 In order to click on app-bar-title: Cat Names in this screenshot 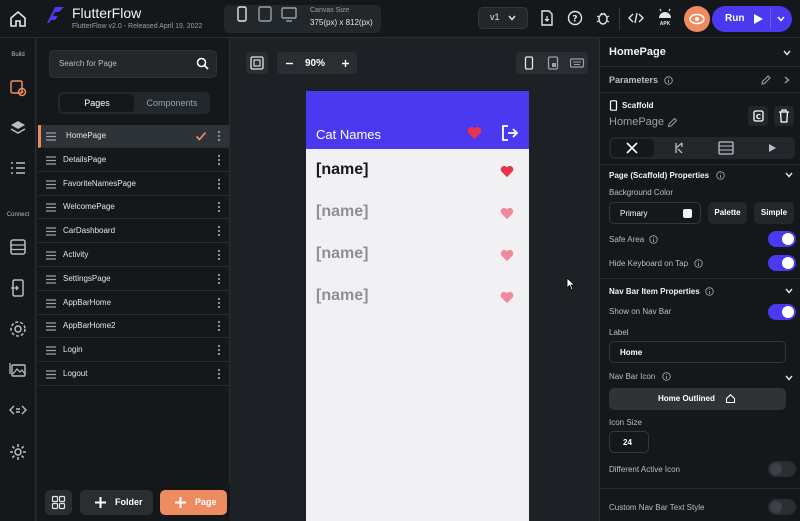, I will do `click(348, 134)`.